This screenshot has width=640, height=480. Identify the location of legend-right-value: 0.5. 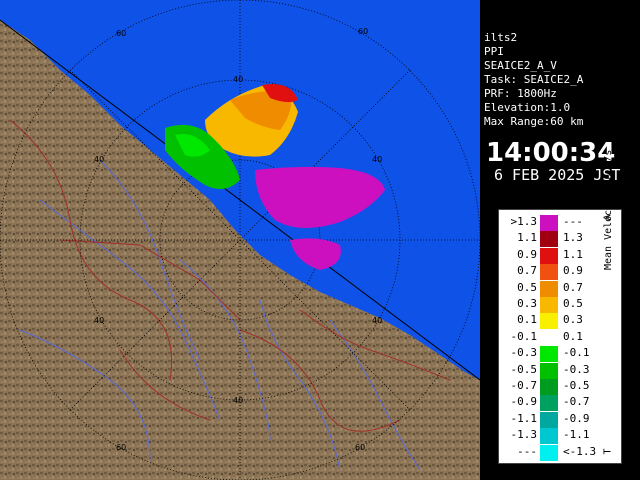
(573, 303).